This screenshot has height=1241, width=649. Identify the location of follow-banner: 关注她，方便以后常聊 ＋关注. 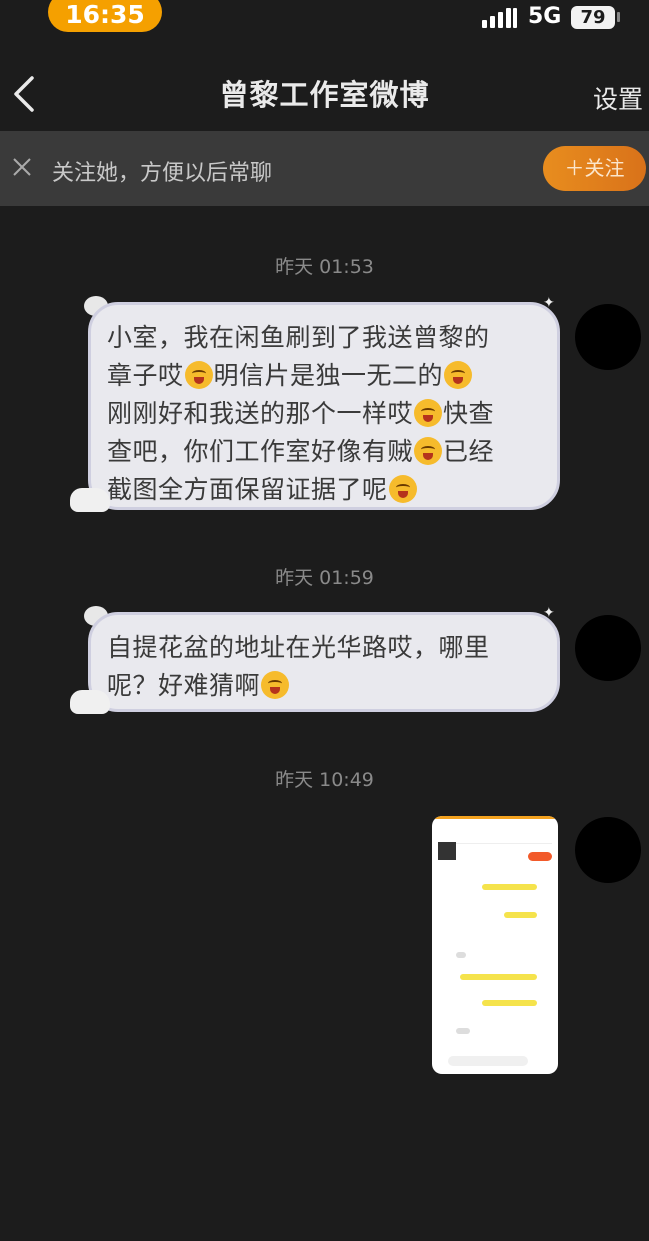
(324, 168).